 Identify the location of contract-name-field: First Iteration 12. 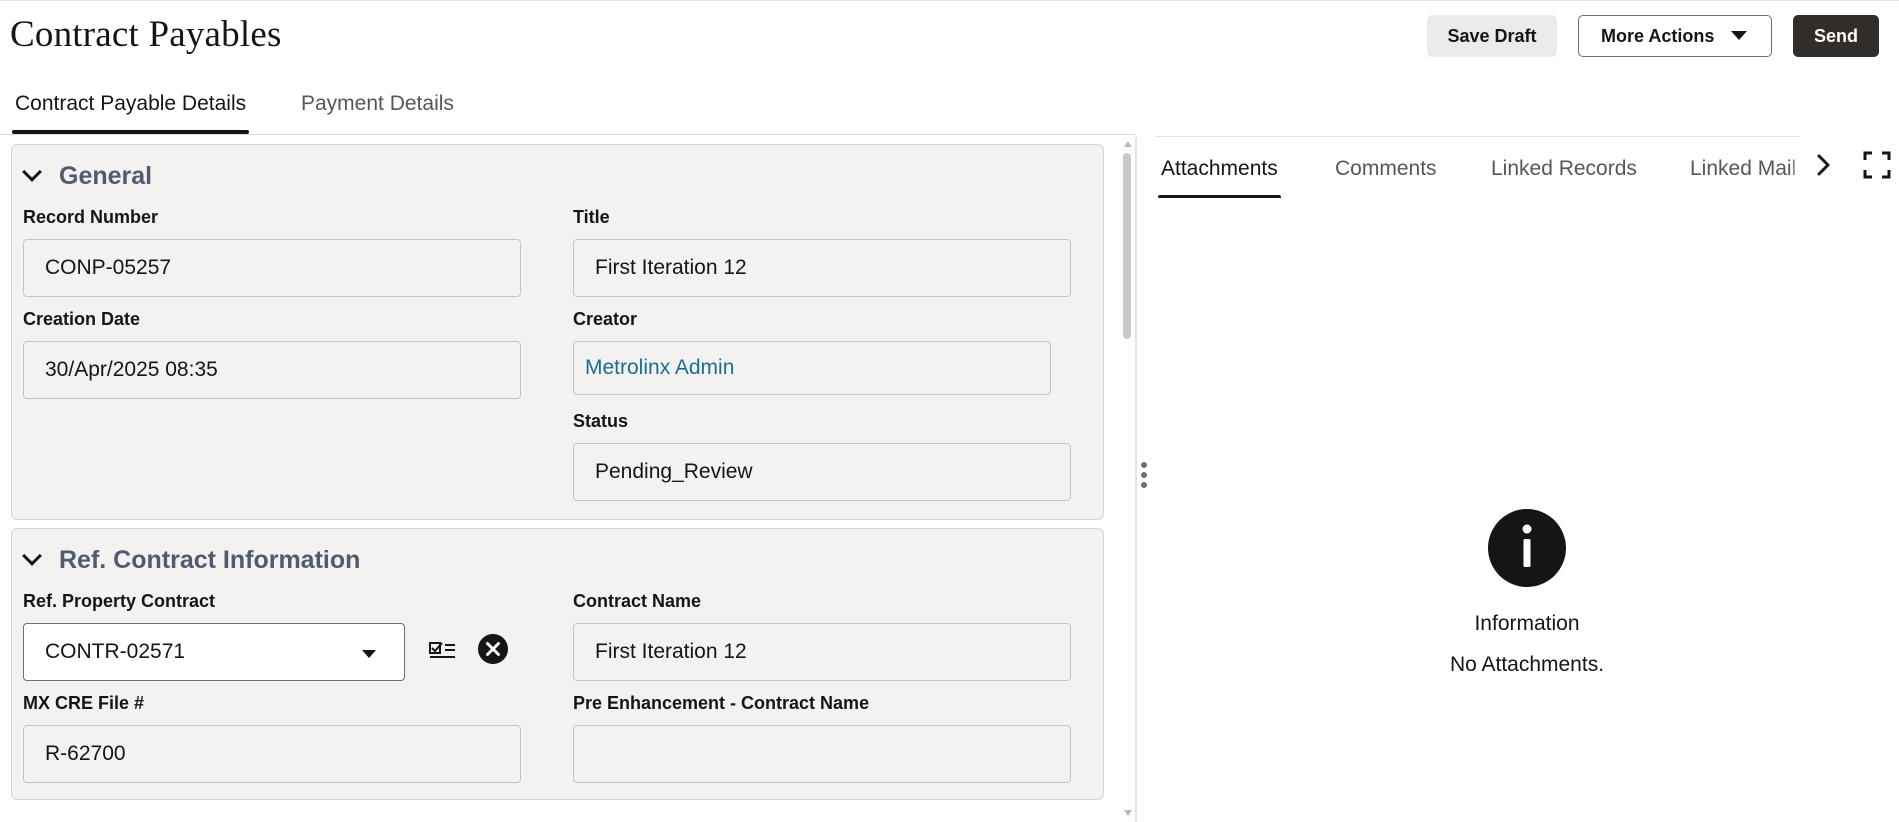
(822, 652).